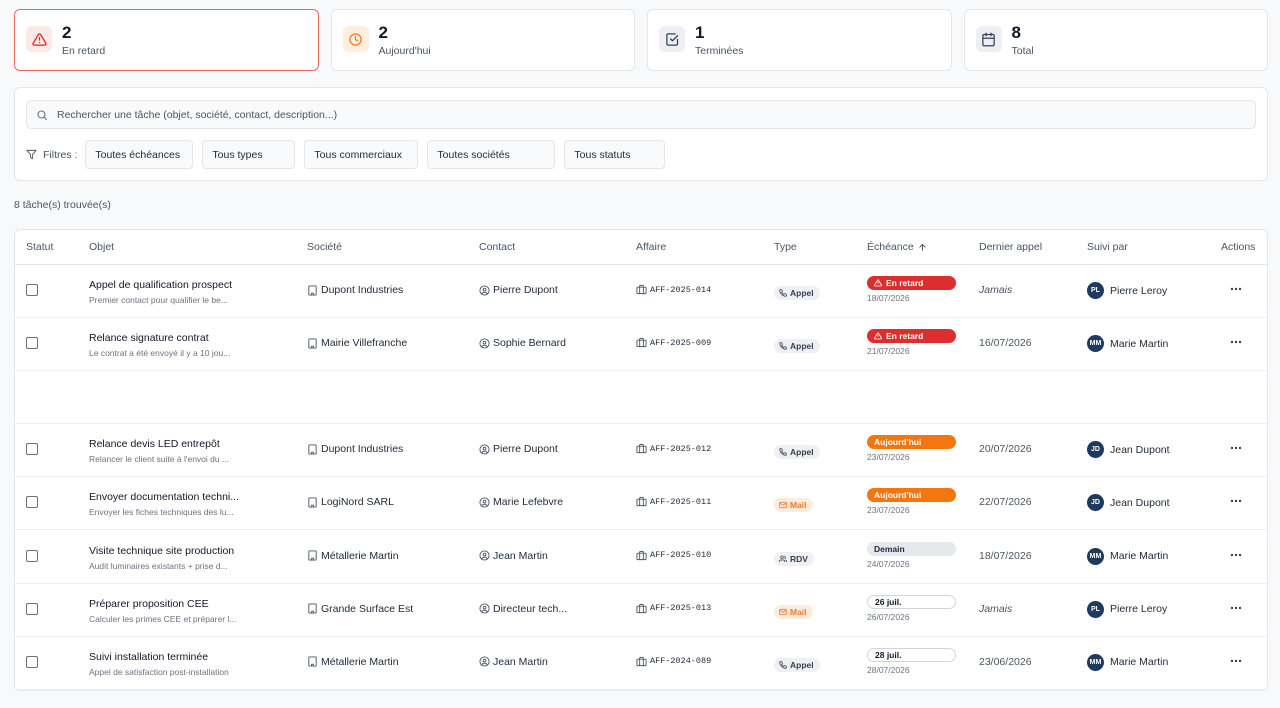 The width and height of the screenshot is (1280, 708). Describe the element at coordinates (101, 247) in the screenshot. I see `col-objet: Objet` at that location.